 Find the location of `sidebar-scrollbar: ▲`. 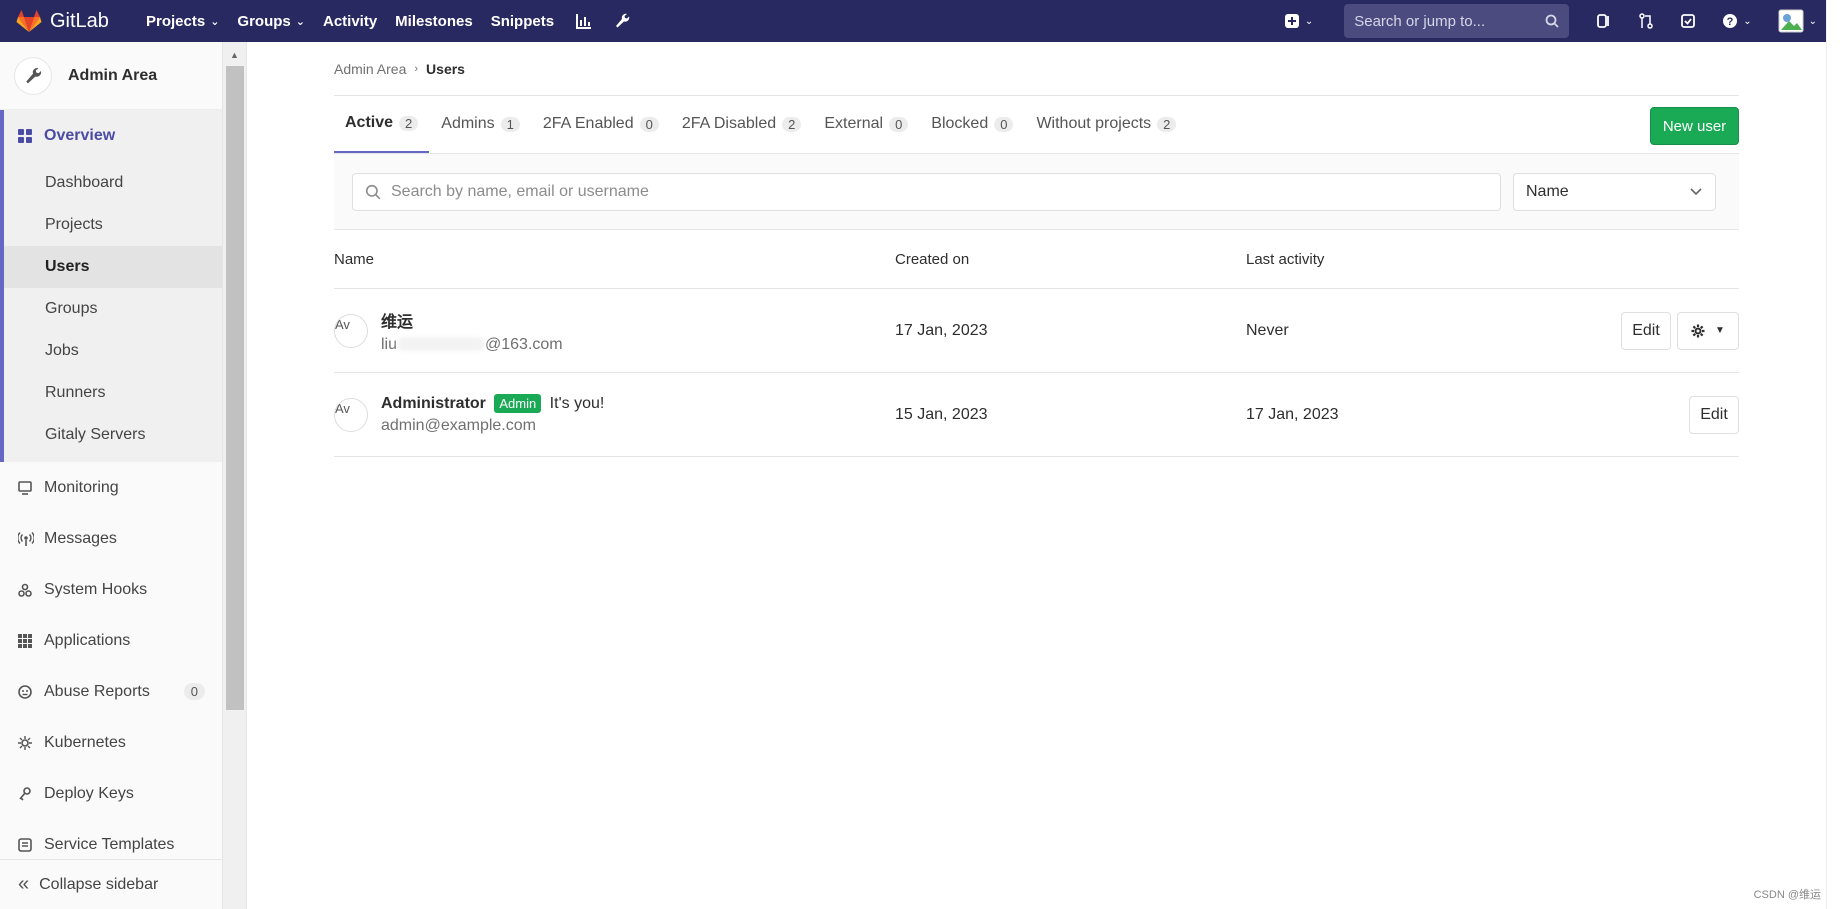

sidebar-scrollbar: ▲ is located at coordinates (235, 475).